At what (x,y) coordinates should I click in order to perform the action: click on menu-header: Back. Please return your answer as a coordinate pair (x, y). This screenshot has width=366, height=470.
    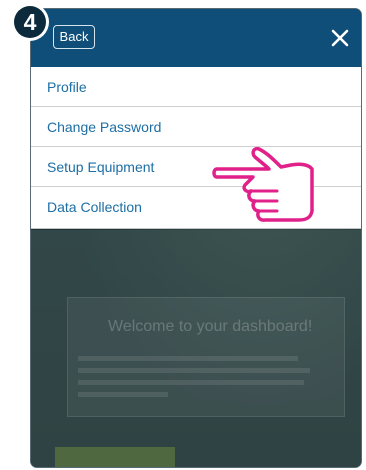
    Looking at the image, I should click on (196, 38).